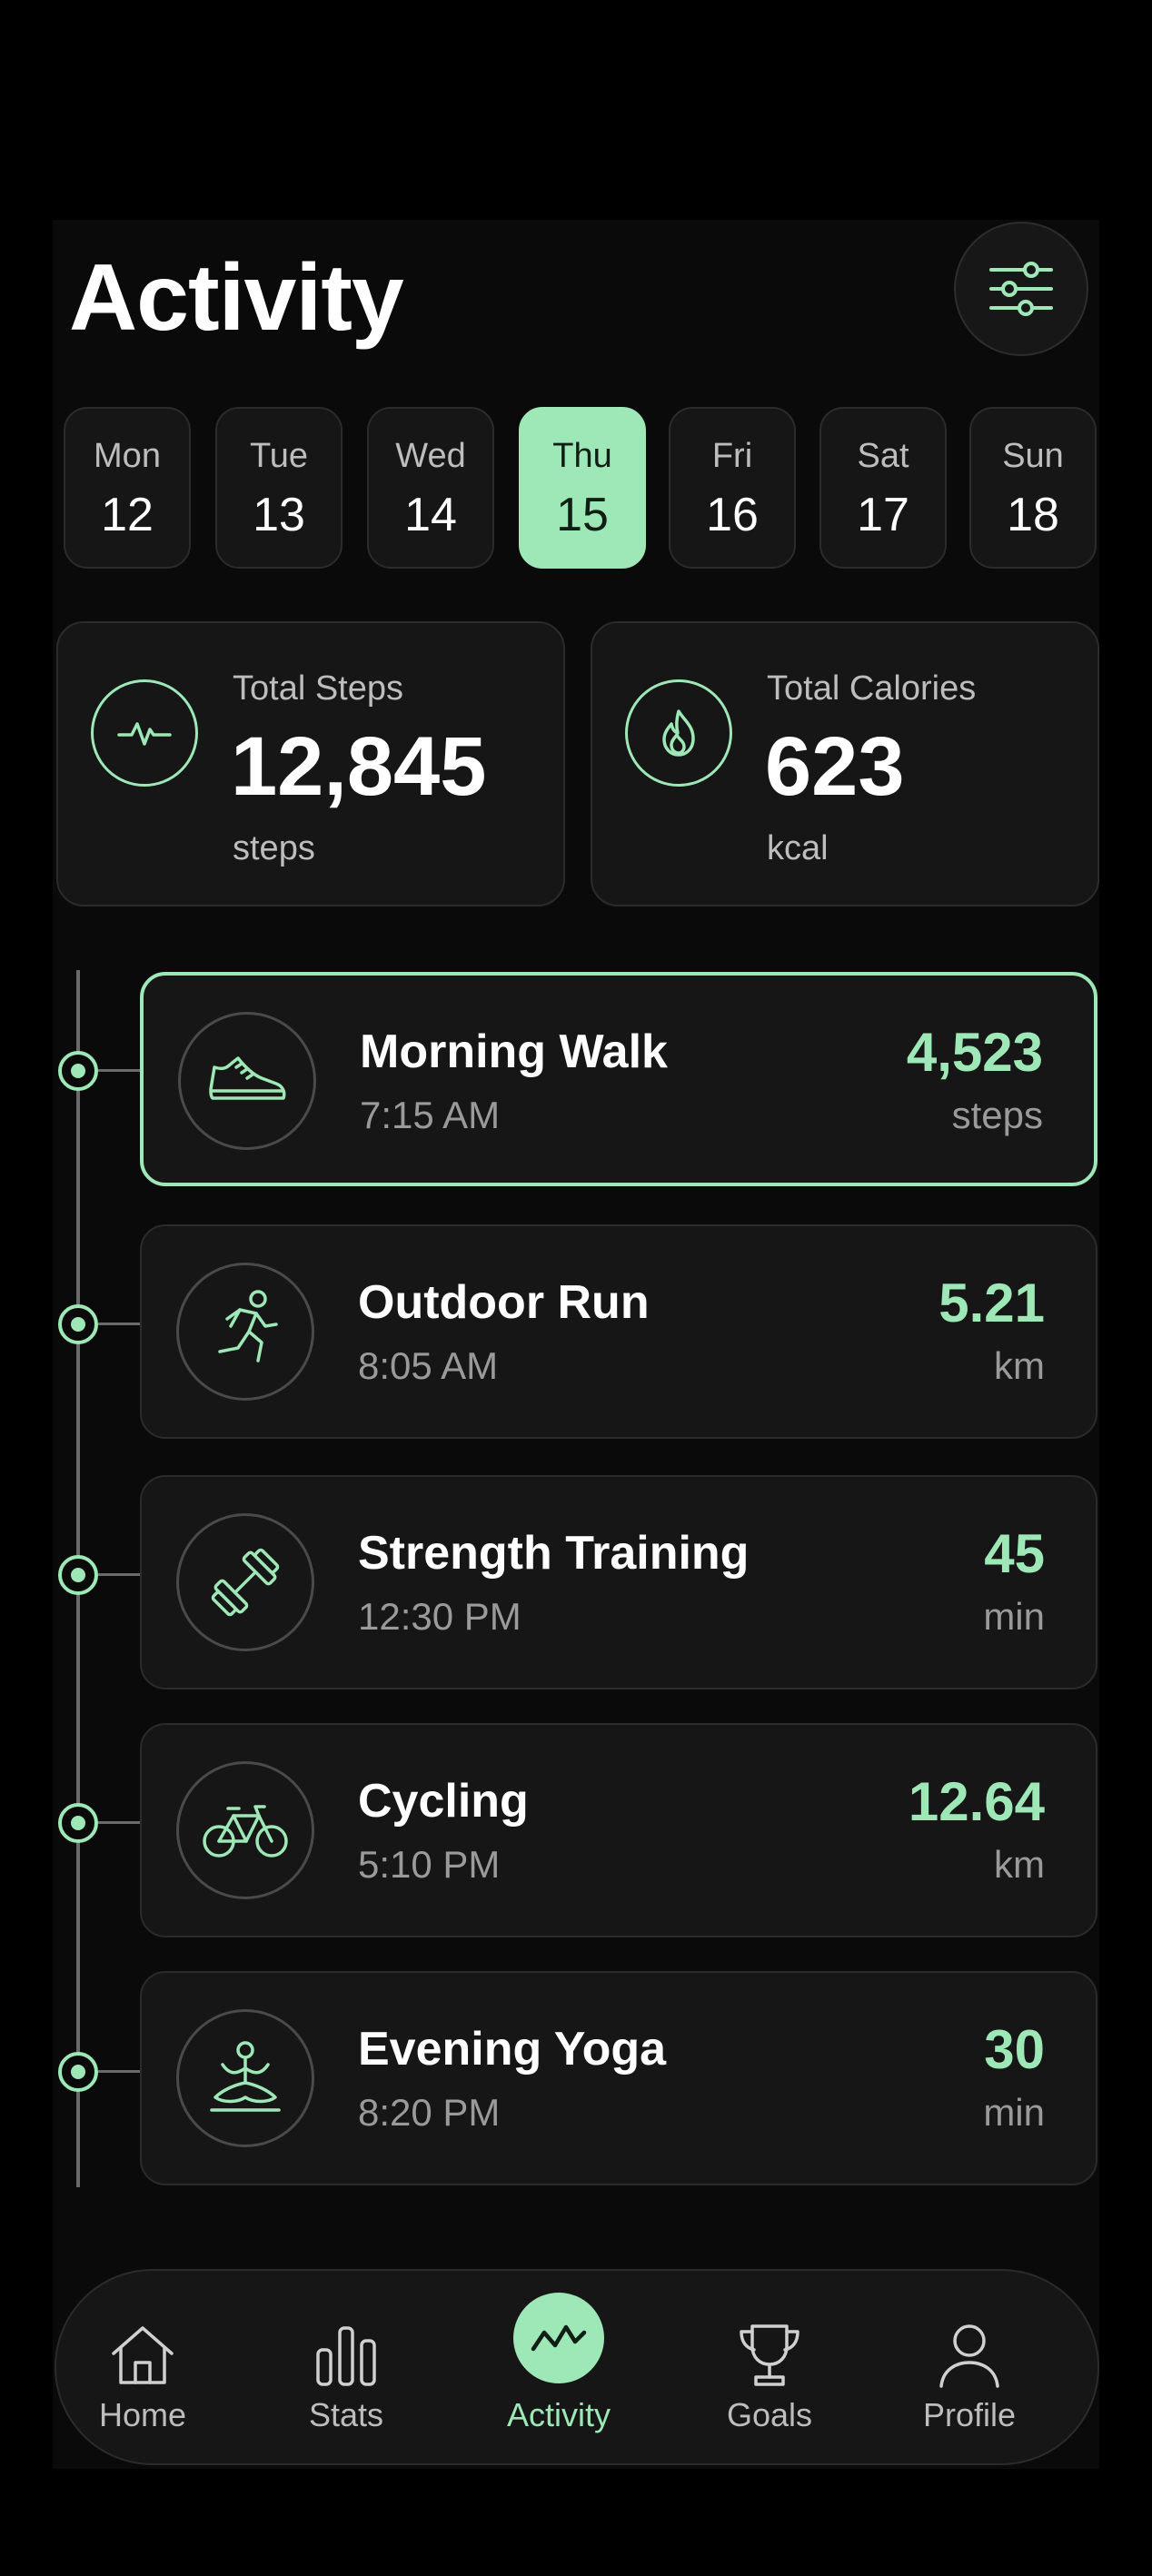 The image size is (1152, 2576). Describe the element at coordinates (554, 1553) in the screenshot. I see `activity-name: Strength Training` at that location.